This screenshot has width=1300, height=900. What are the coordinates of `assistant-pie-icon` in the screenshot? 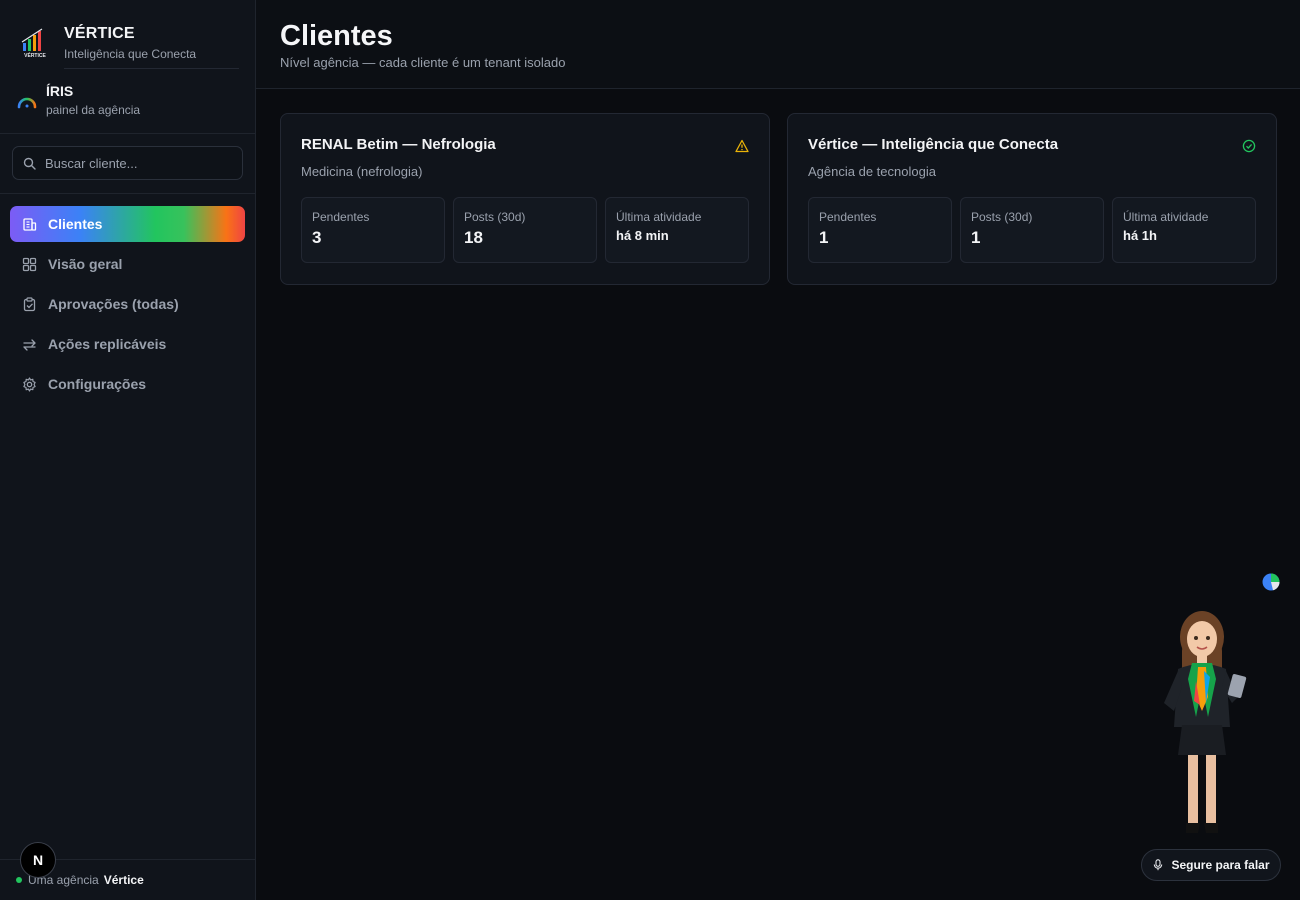 It's located at (1271, 582).